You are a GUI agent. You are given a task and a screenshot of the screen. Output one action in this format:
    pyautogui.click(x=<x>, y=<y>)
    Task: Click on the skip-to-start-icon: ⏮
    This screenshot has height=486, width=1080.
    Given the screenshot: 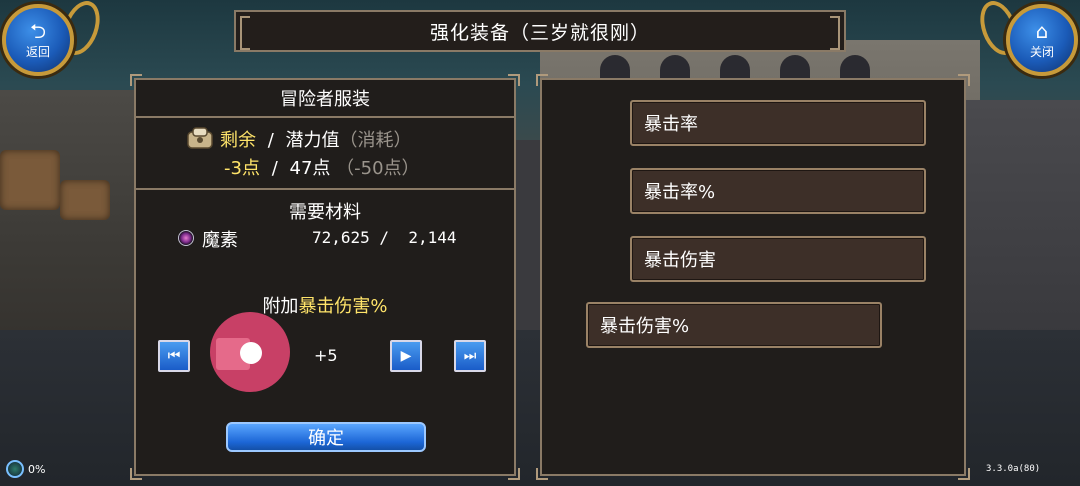 What is the action you would take?
    pyautogui.click(x=174, y=356)
    